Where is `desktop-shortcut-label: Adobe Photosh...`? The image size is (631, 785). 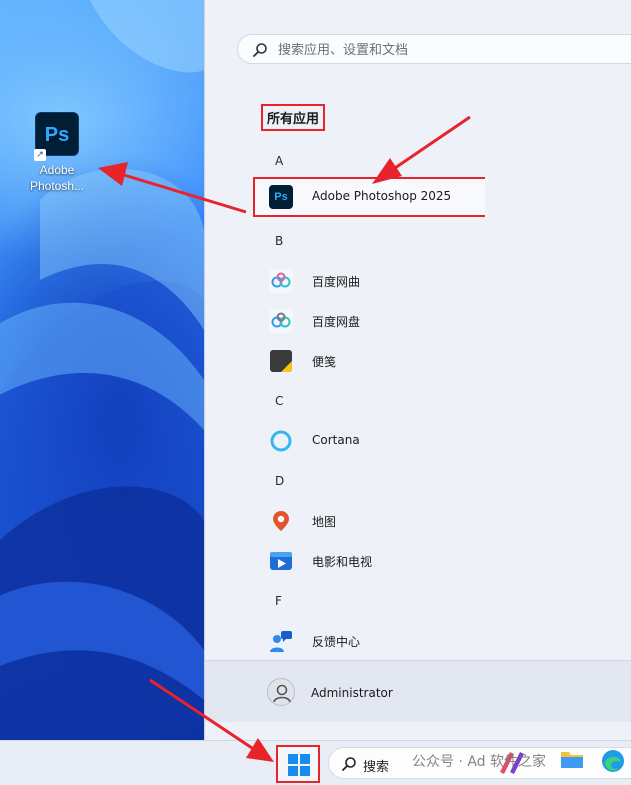 desktop-shortcut-label: Adobe Photosh... is located at coordinates (57, 178).